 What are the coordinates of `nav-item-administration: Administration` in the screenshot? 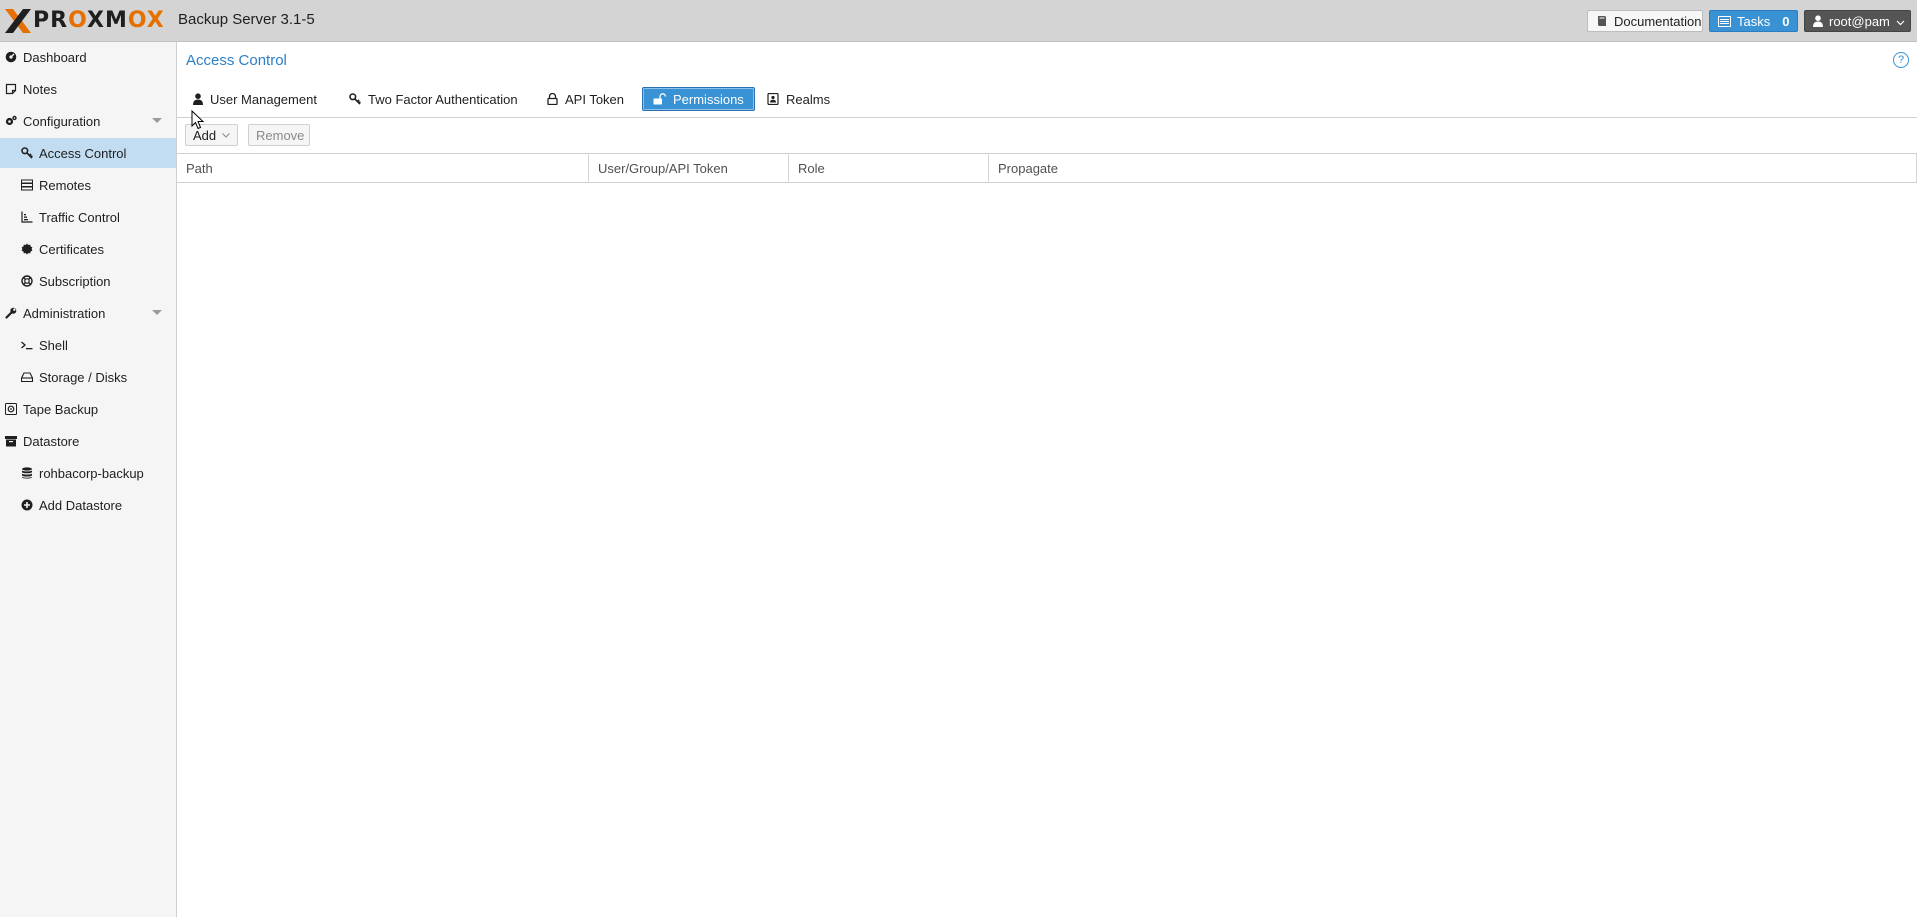 It's located at (88, 313).